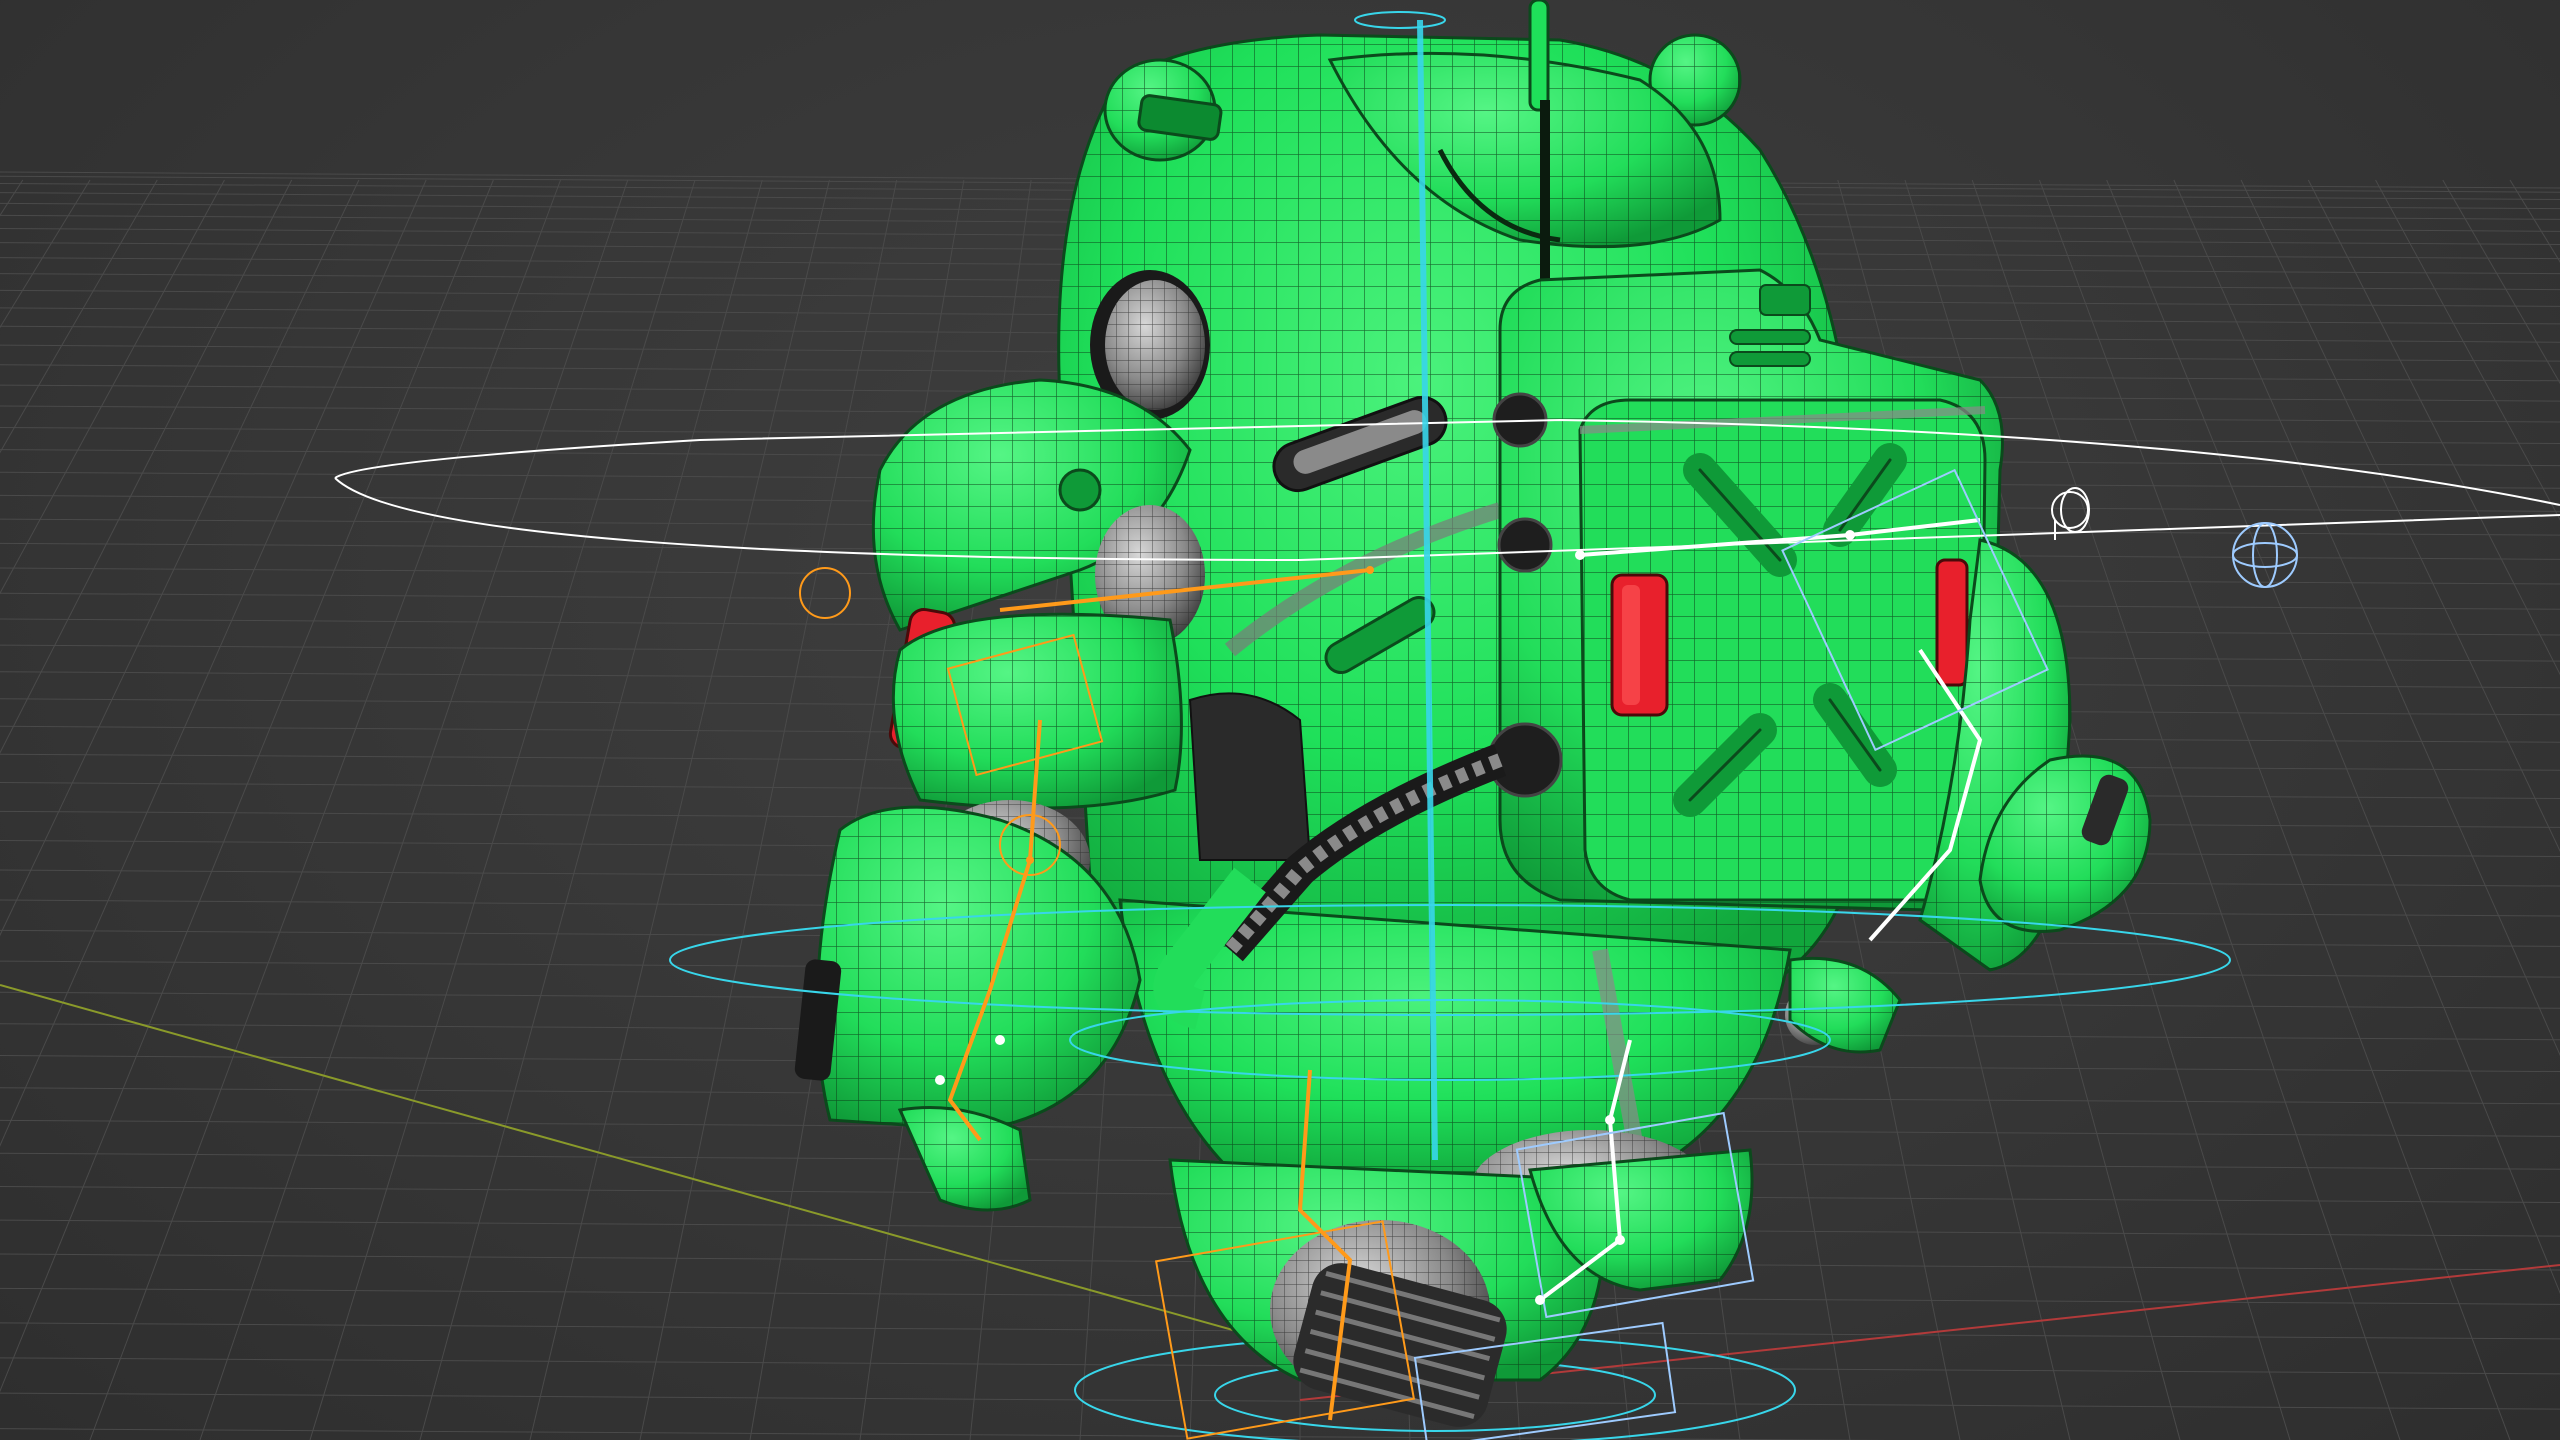 Image resolution: width=2560 pixels, height=1440 pixels. I want to click on head-control, so click(1400, 20).